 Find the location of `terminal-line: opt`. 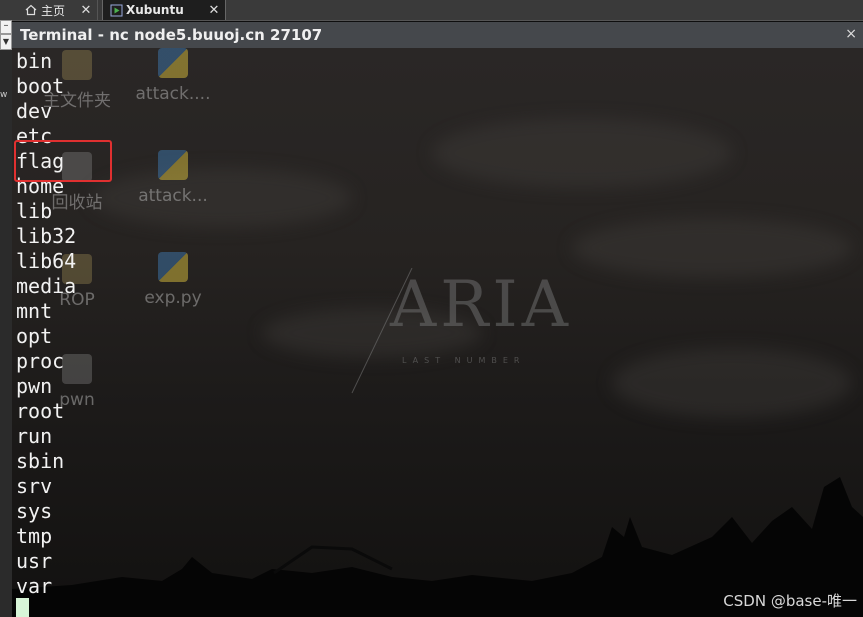

terminal-line: opt is located at coordinates (34, 336).